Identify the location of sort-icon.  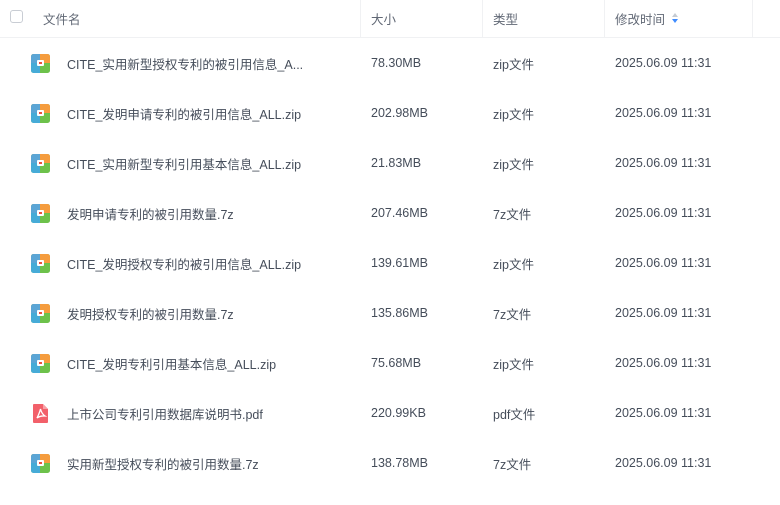
(675, 18).